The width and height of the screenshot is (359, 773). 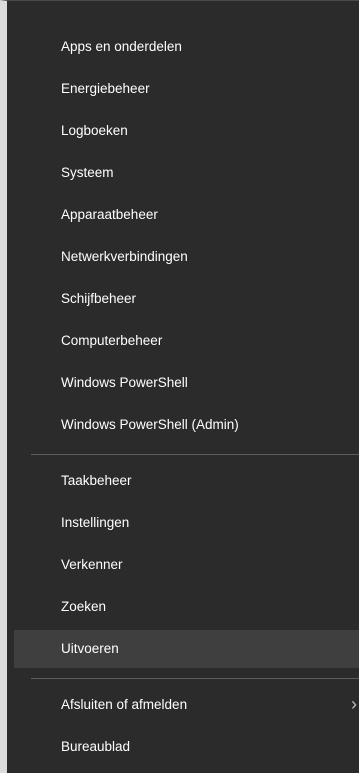 I want to click on menu-item-bureaublad: Bureaublad, so click(x=186, y=747).